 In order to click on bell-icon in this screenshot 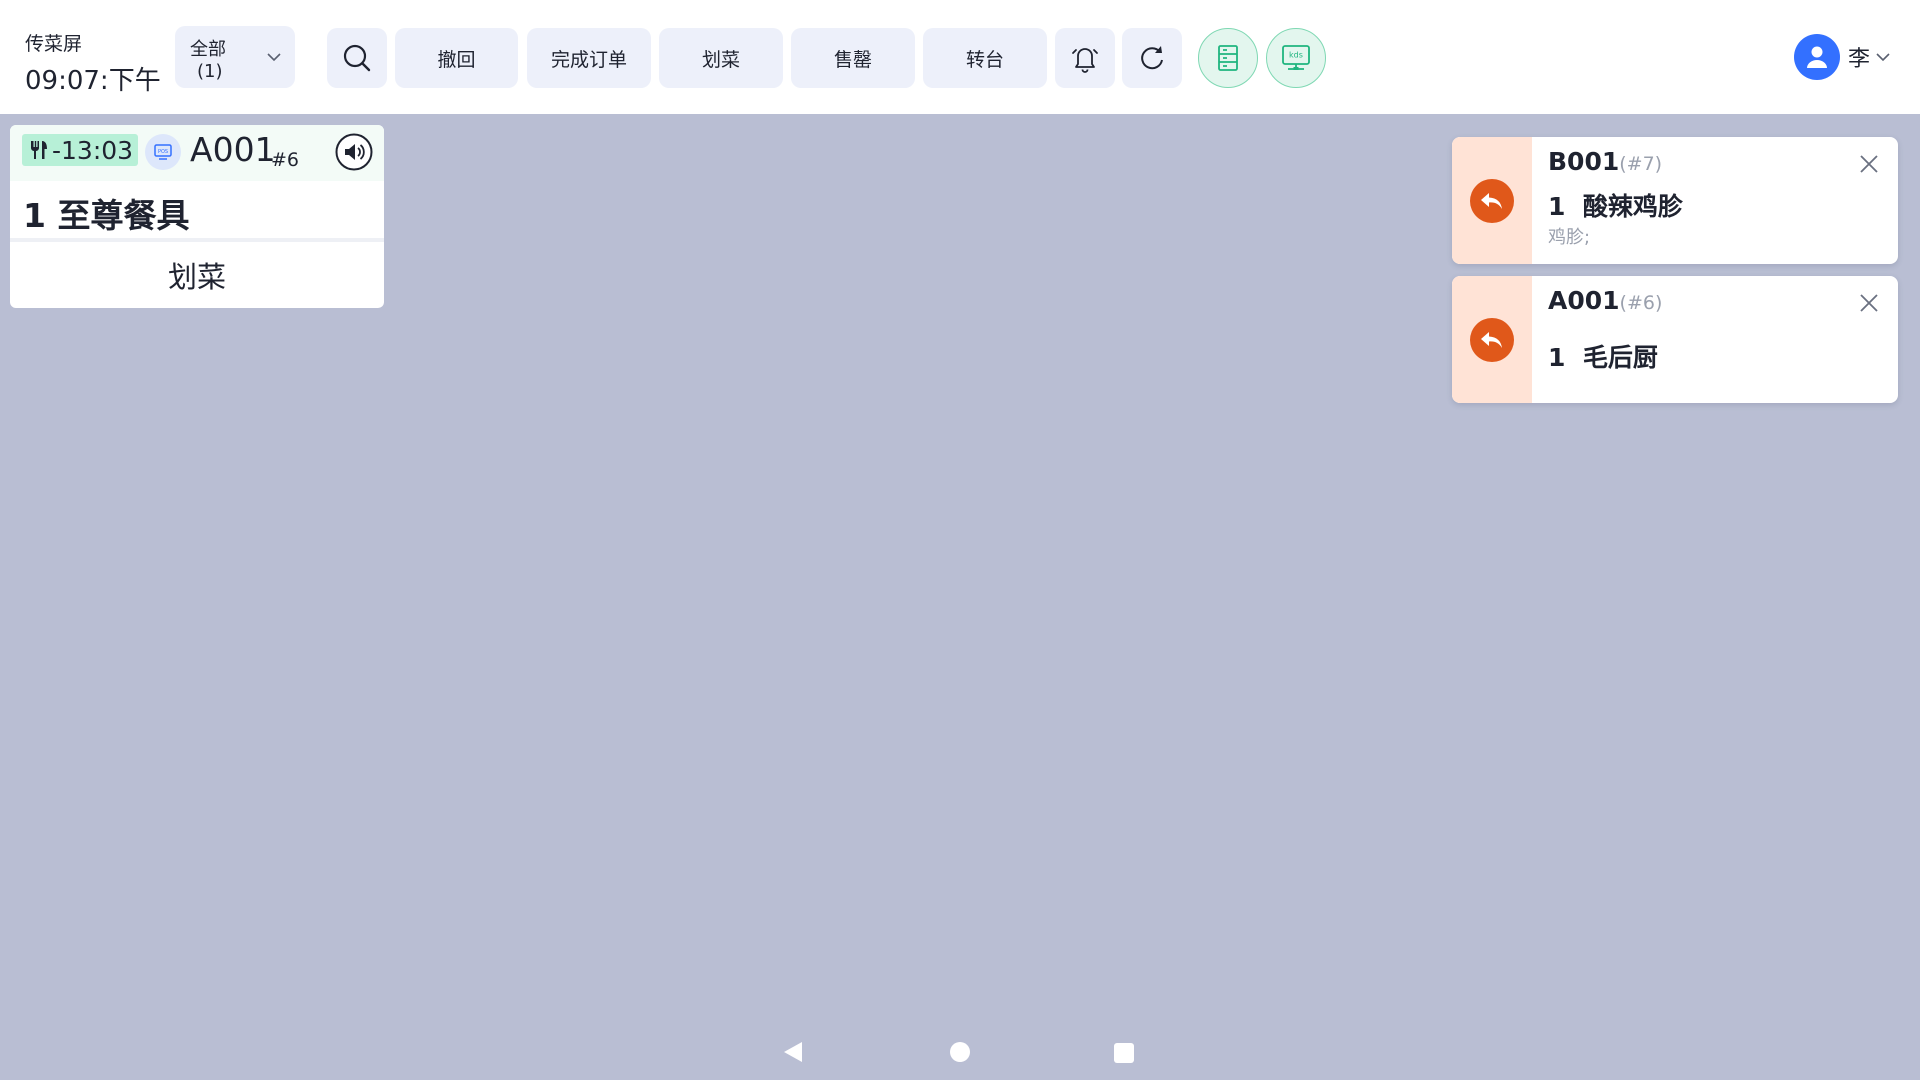, I will do `click(1085, 60)`.